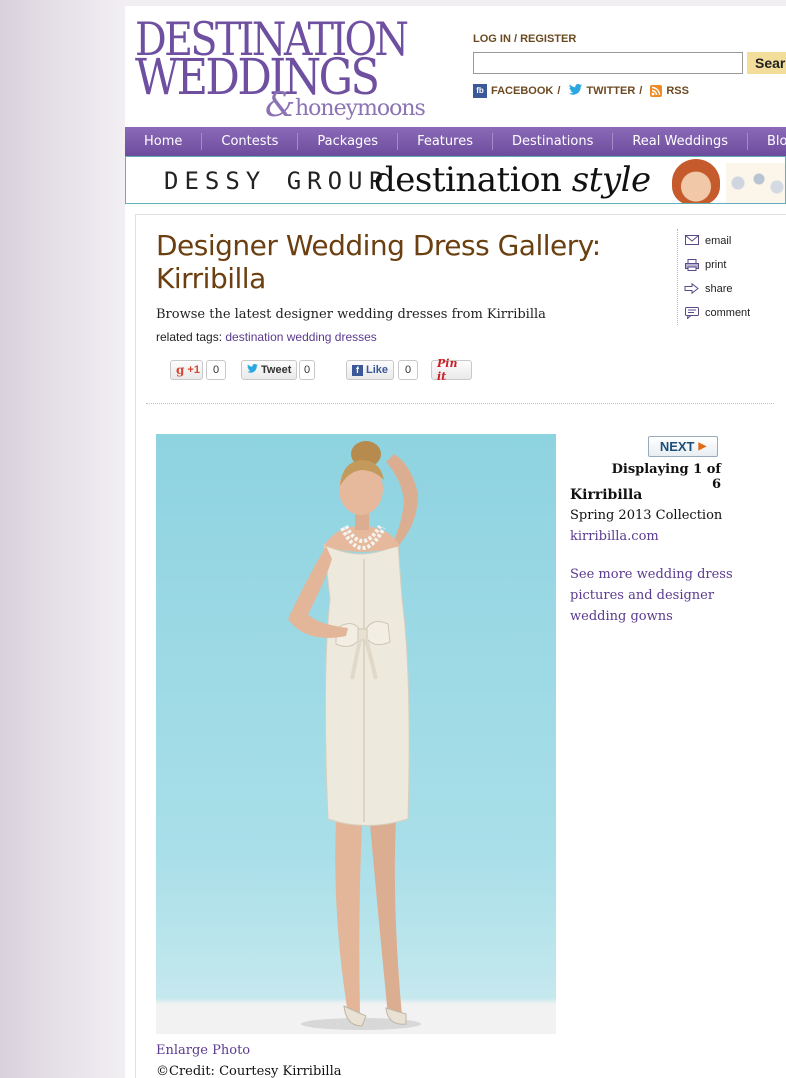  Describe the element at coordinates (203, 1050) in the screenshot. I see `enlarge-photo-link: Enlarge Photo` at that location.